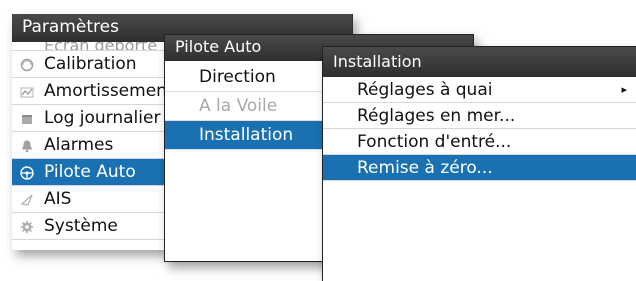 The height and width of the screenshot is (281, 636). Describe the element at coordinates (27, 146) in the screenshot. I see `alarm-bell-icon` at that location.